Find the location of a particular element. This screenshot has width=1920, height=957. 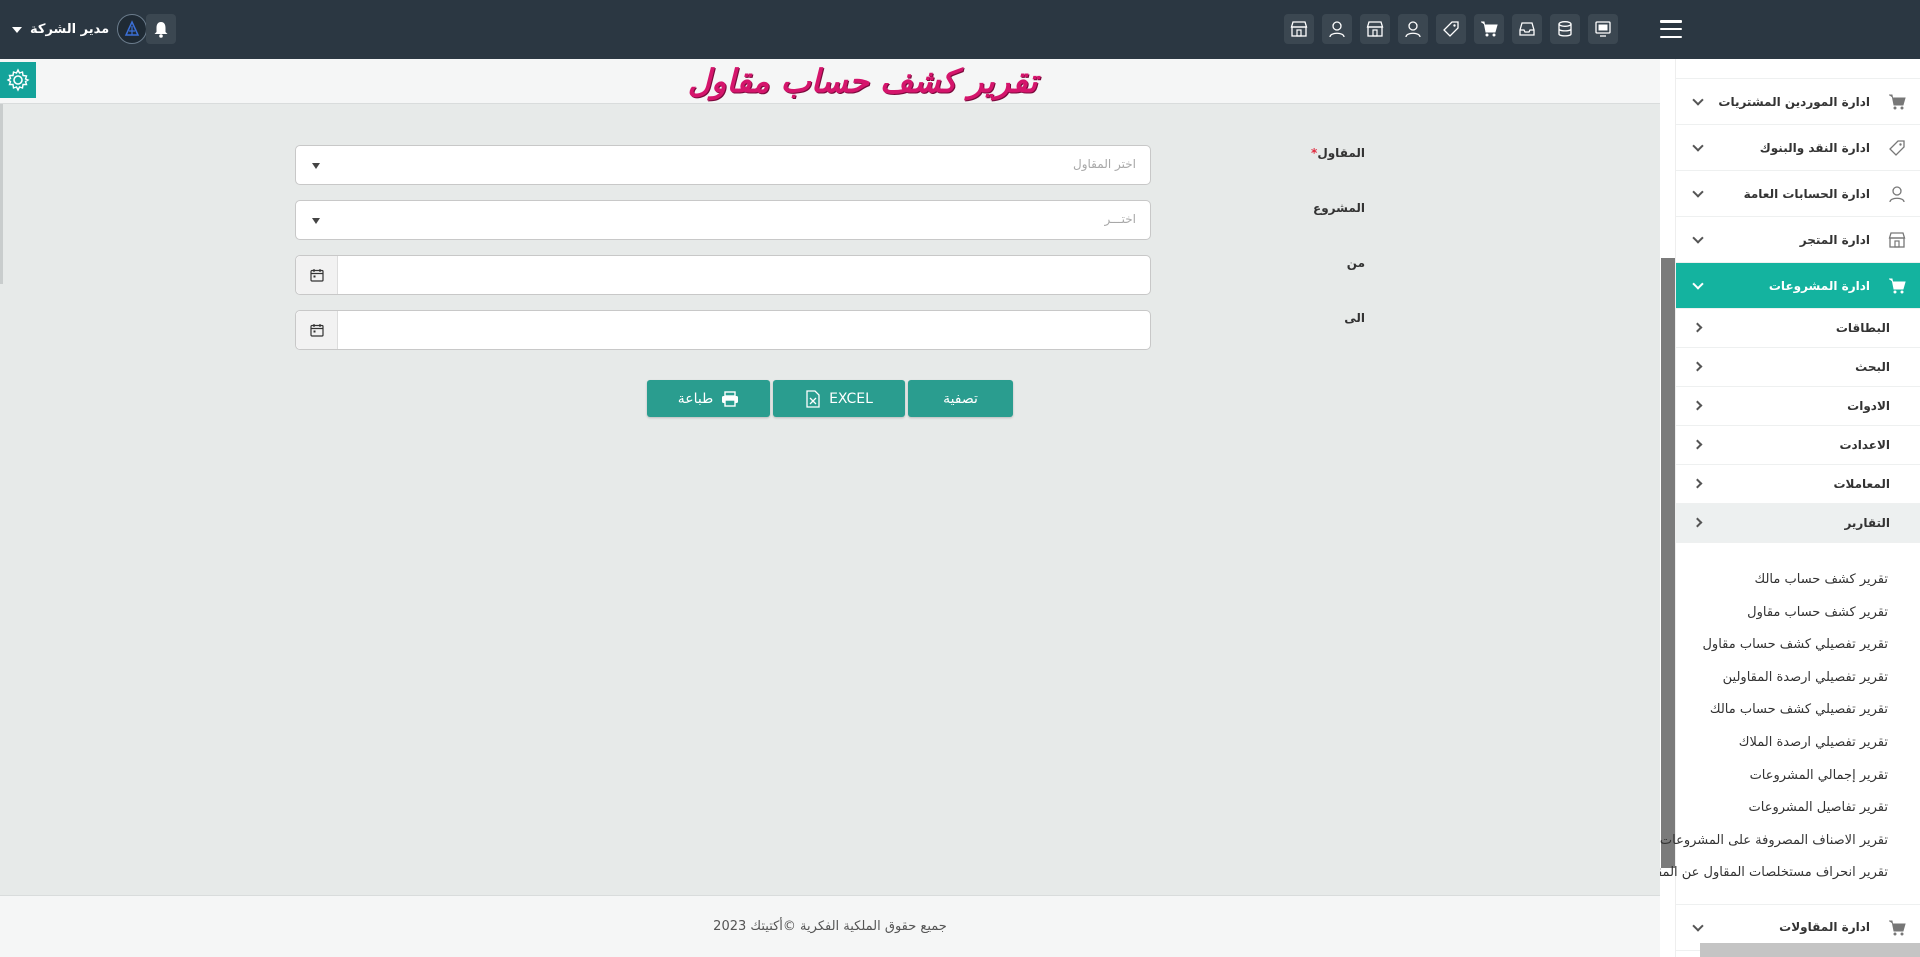

submenu-transactions: المعاملات is located at coordinates (1798, 484).